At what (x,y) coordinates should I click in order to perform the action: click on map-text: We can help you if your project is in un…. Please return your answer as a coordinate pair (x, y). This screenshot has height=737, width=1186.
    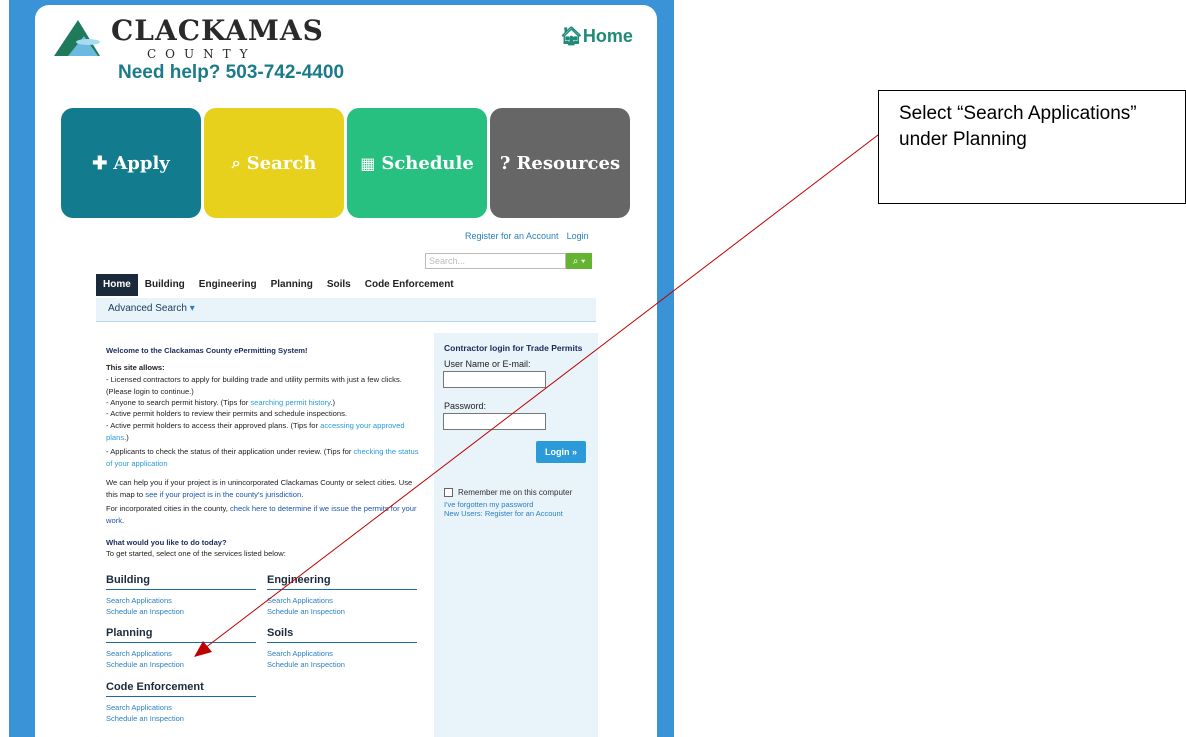
    Looking at the image, I should click on (266, 488).